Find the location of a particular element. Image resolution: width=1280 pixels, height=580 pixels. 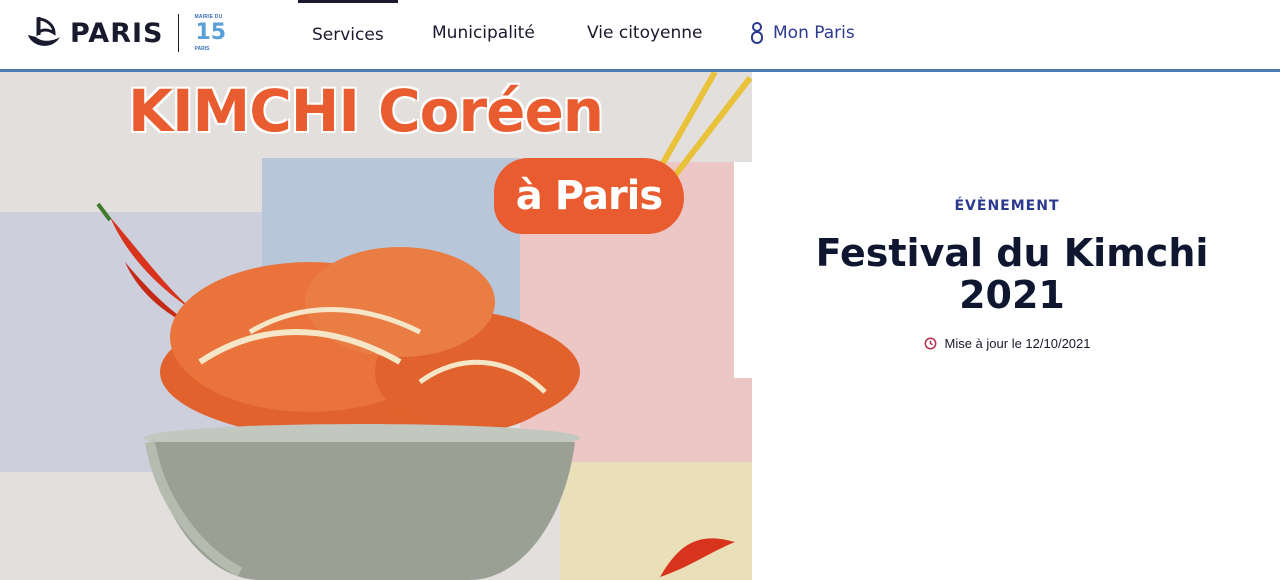

event-type-label: ÉVÈNEMENT is located at coordinates (1007, 206).